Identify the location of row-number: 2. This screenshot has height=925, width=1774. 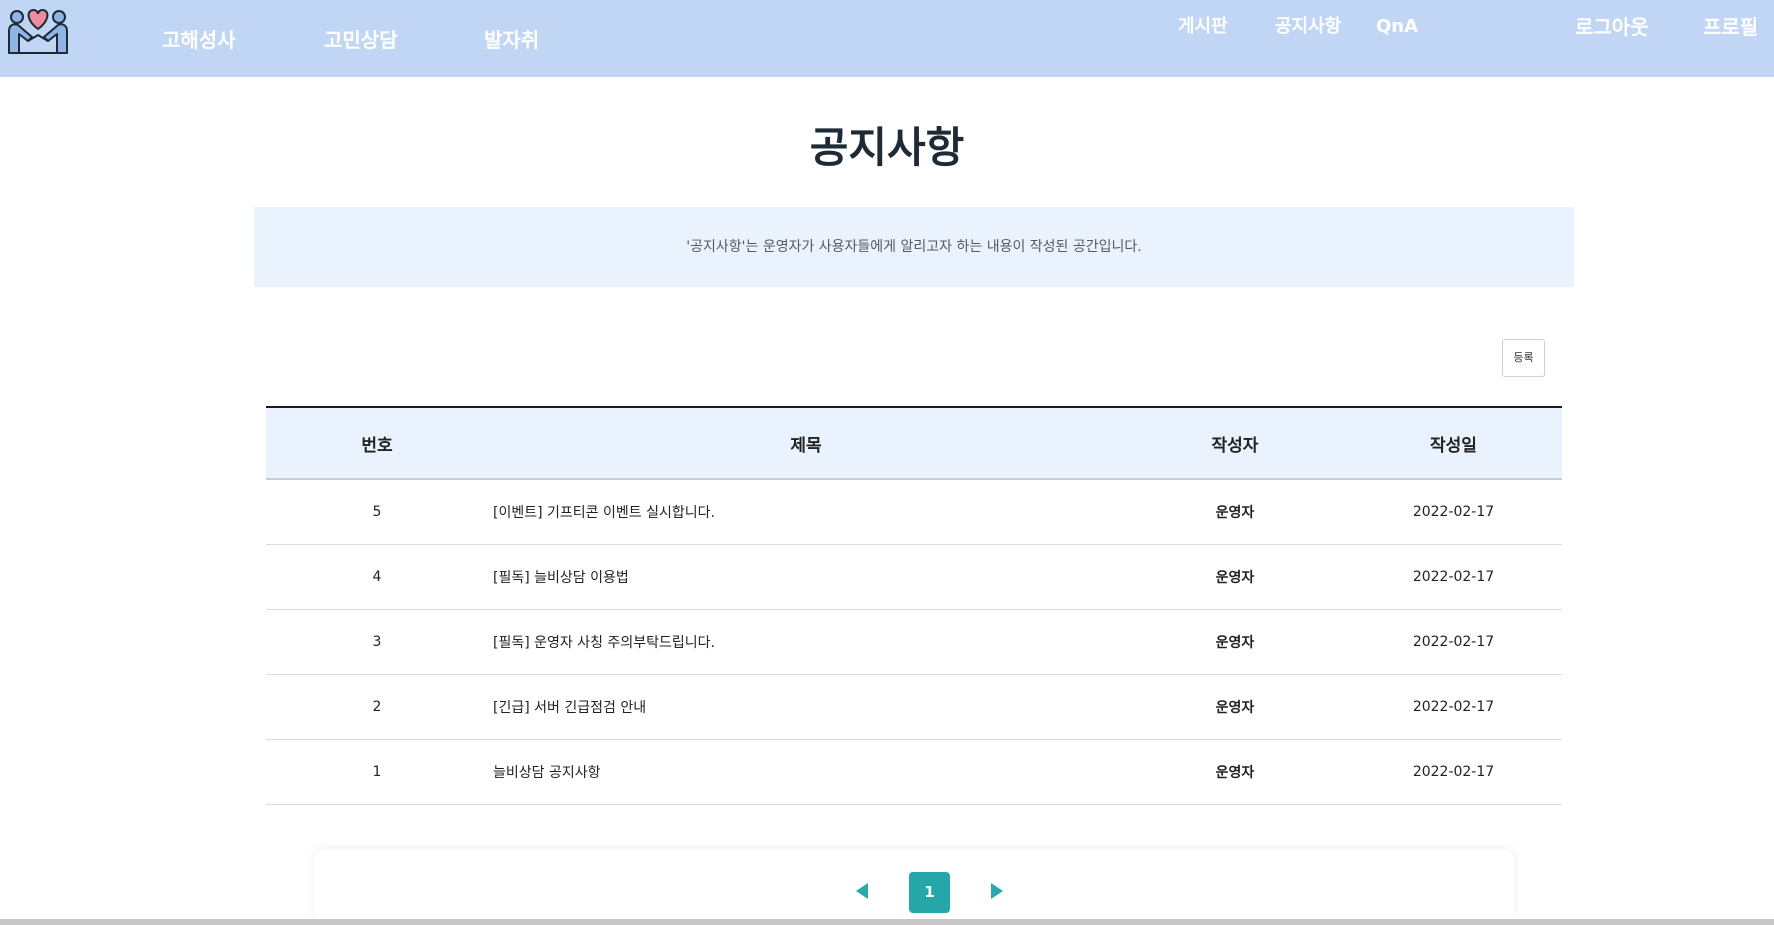
(377, 707).